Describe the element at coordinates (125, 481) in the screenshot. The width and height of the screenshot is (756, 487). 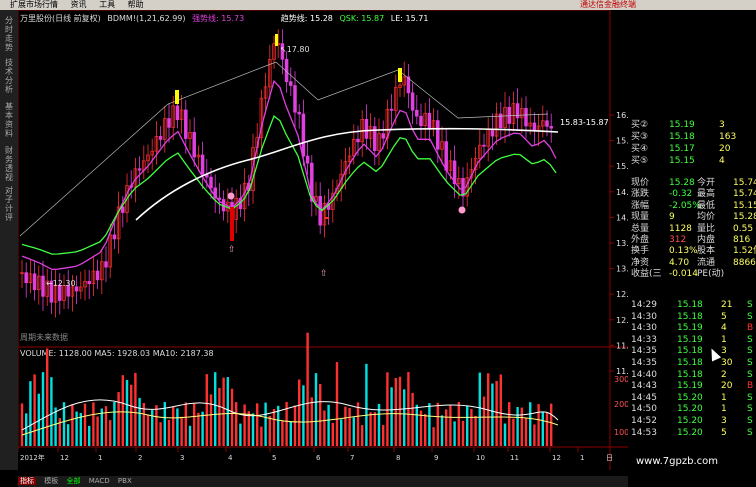
I see `tab-pbx: PBX` at that location.